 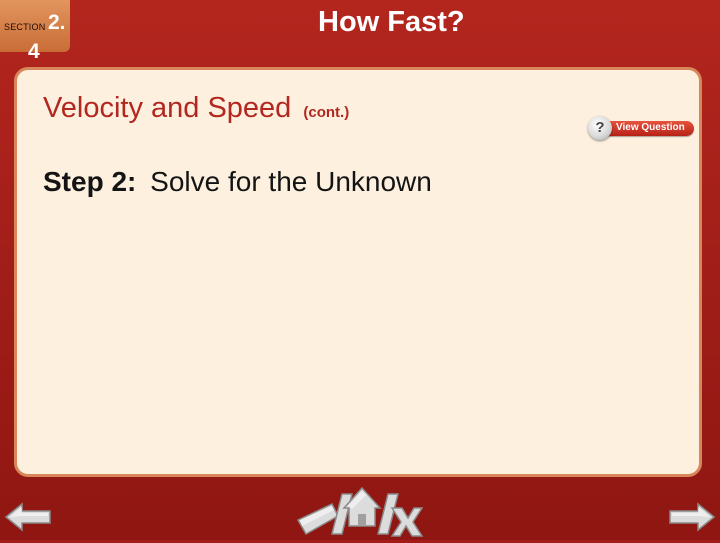 I want to click on back-arrow-button, so click(x=29, y=517).